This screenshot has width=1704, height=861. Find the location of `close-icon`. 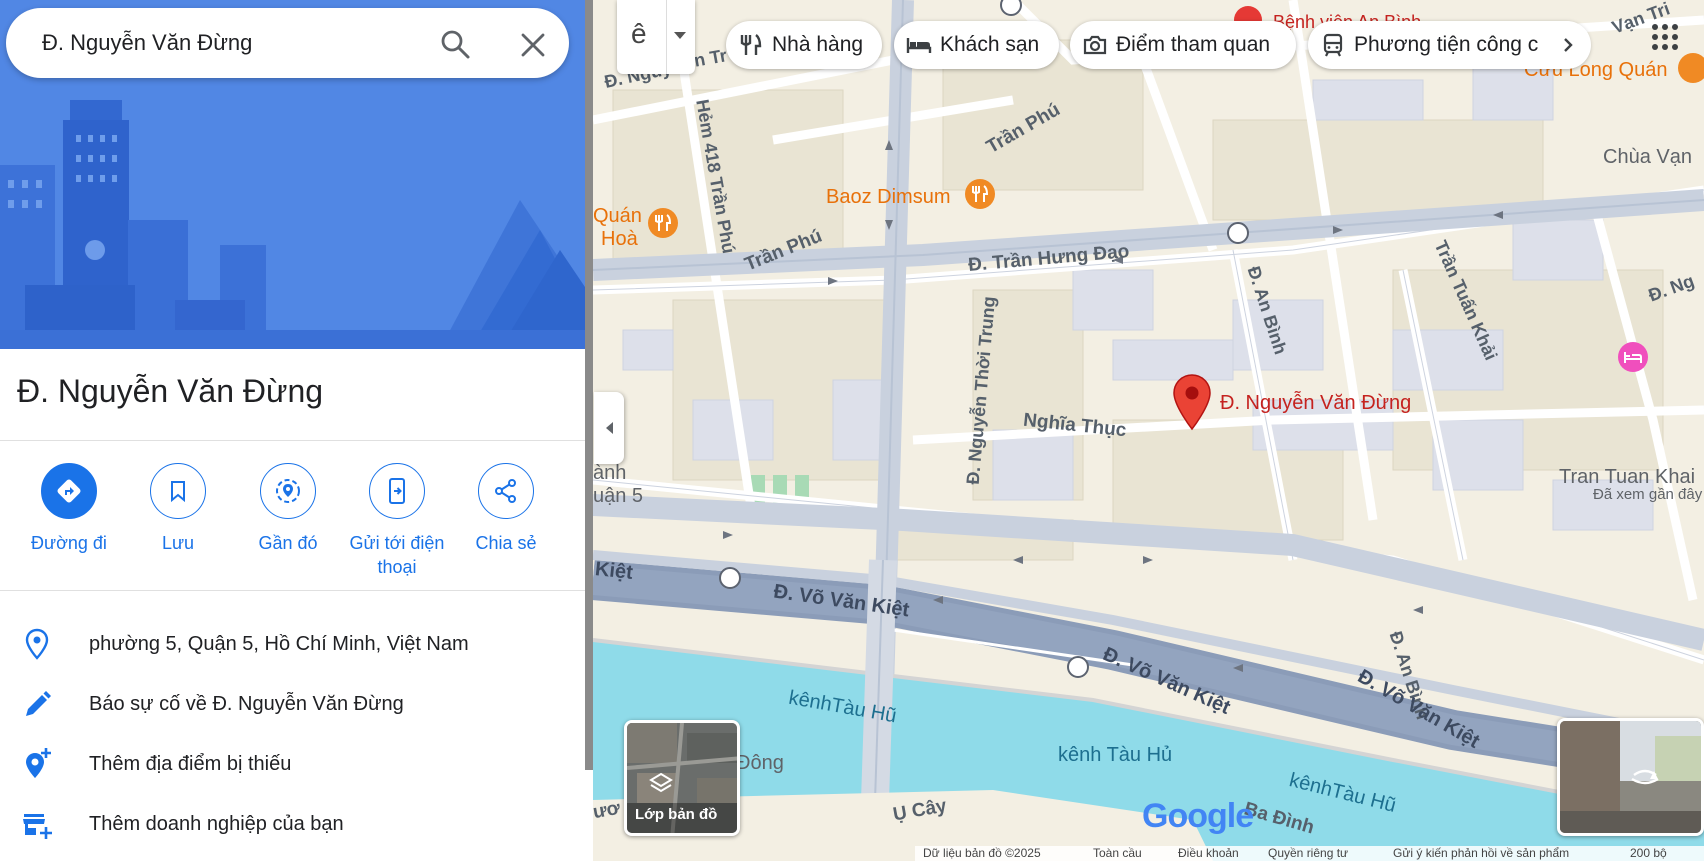

close-icon is located at coordinates (533, 45).